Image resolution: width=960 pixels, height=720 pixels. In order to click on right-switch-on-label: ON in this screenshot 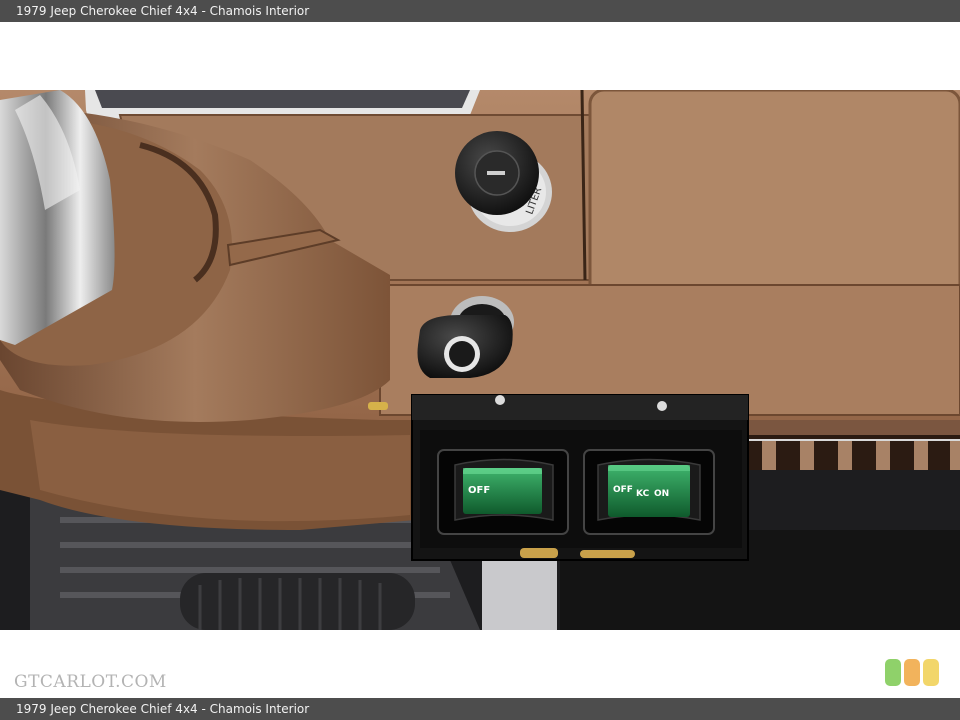, I will do `click(661, 494)`.